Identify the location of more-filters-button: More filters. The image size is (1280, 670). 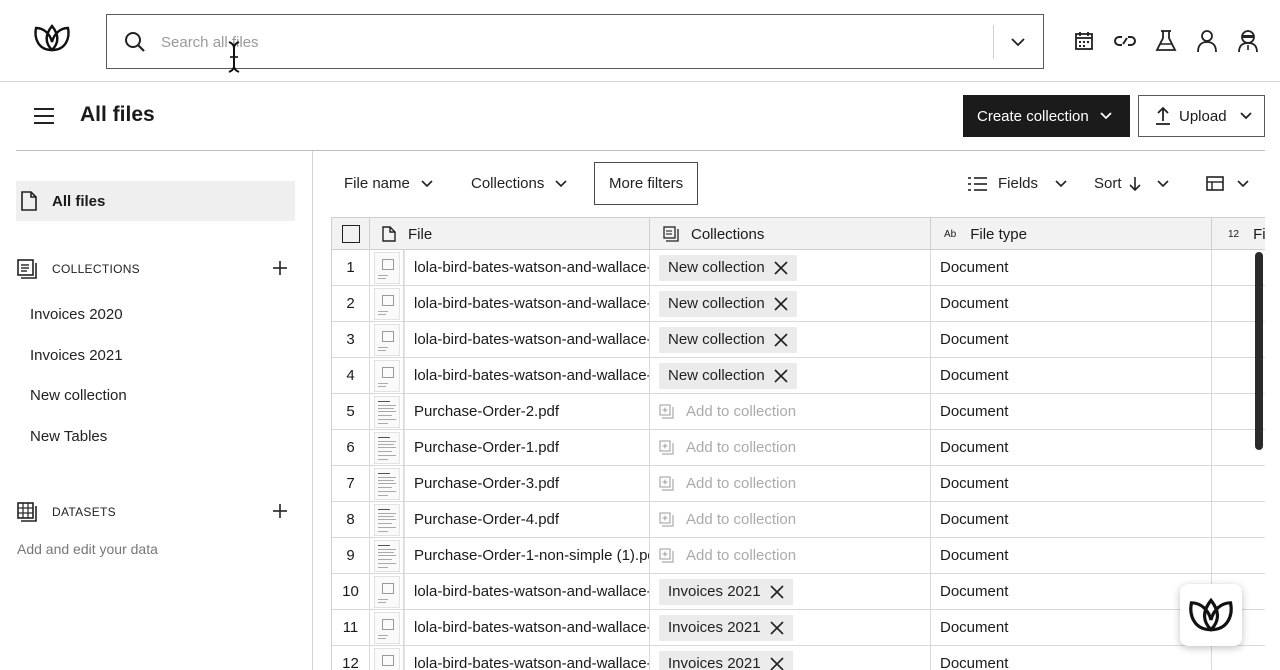
(646, 183).